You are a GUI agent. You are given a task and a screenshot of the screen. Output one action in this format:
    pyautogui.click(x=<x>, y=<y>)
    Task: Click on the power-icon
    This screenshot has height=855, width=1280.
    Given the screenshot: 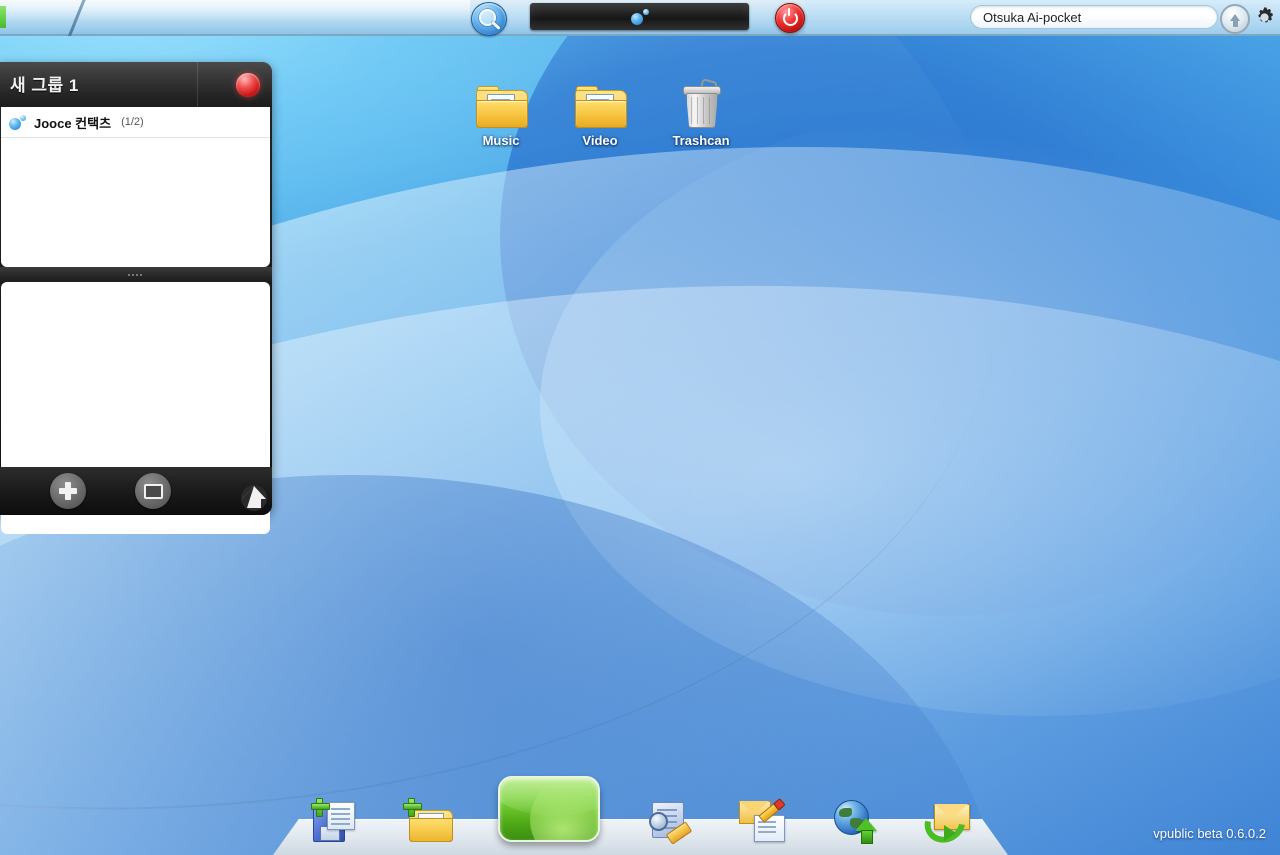 What is the action you would take?
    pyautogui.click(x=790, y=18)
    